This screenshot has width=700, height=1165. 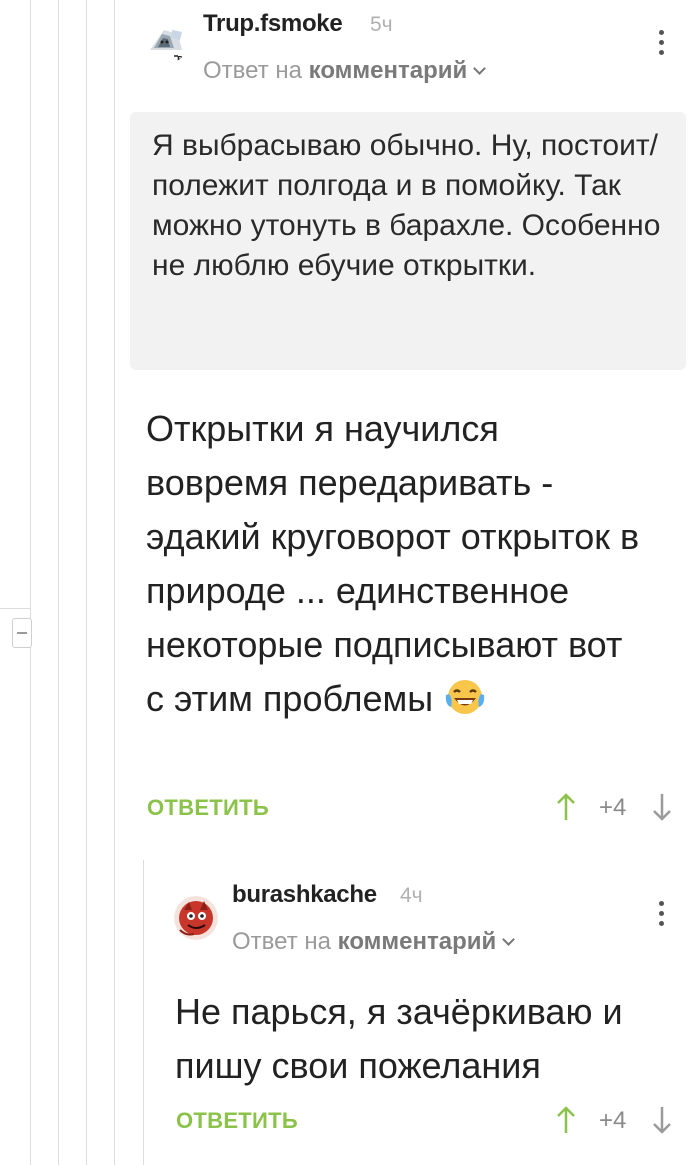 I want to click on laughing-tears-emoji-icon, so click(x=465, y=697).